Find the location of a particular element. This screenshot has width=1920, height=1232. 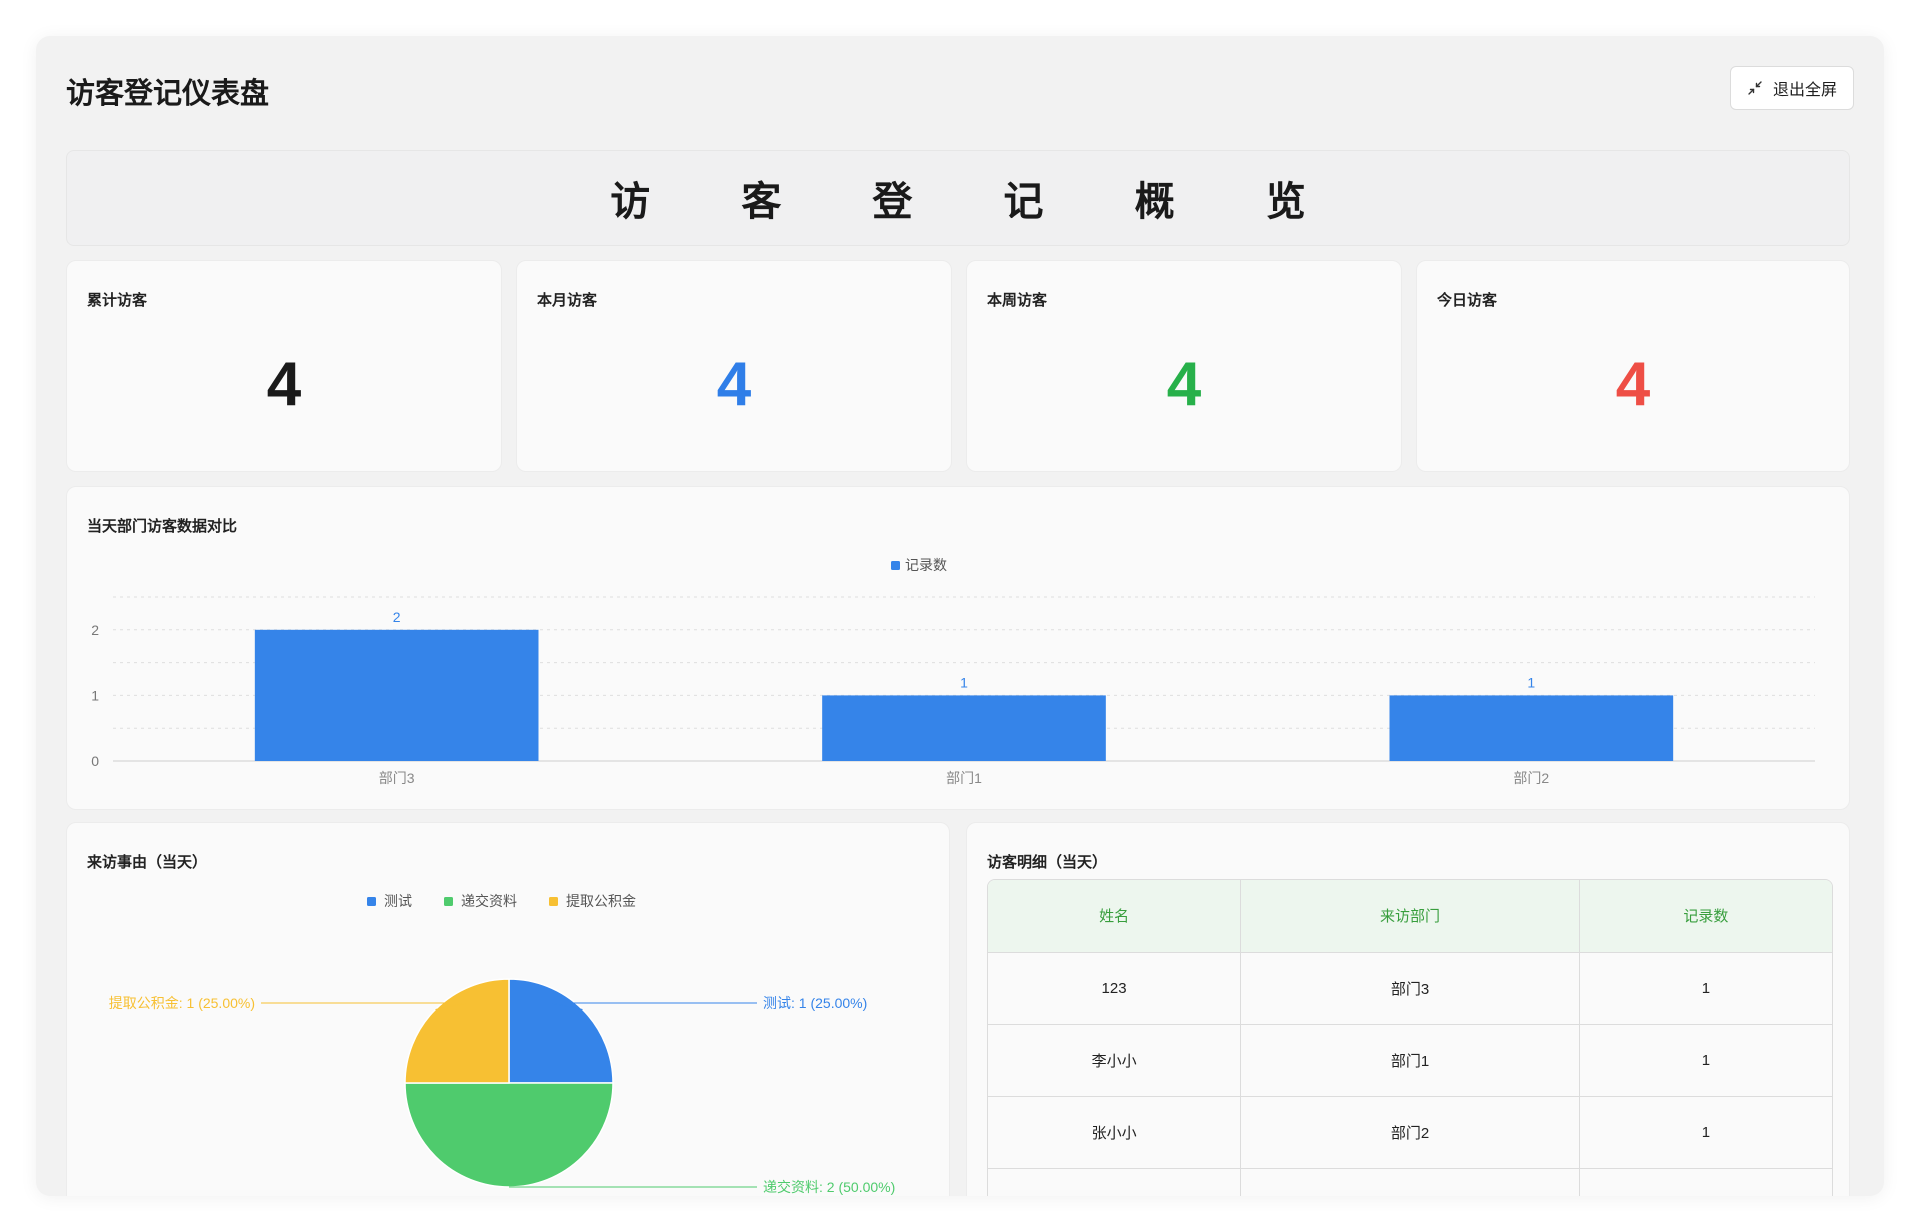

overview-banner: 访 客 登 记 概 览 is located at coordinates (958, 198).